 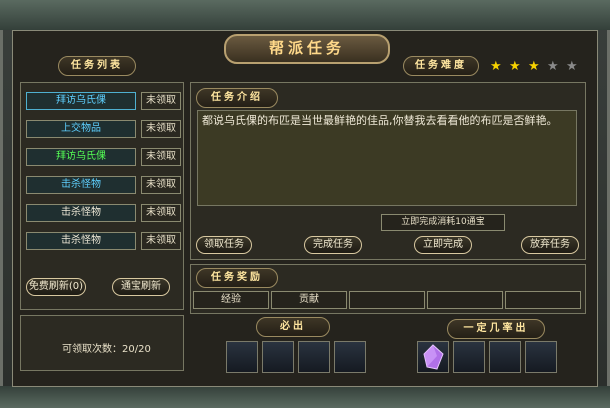 What do you see at coordinates (237, 98) in the screenshot?
I see `task-intro-header: 任务介绍` at bounding box center [237, 98].